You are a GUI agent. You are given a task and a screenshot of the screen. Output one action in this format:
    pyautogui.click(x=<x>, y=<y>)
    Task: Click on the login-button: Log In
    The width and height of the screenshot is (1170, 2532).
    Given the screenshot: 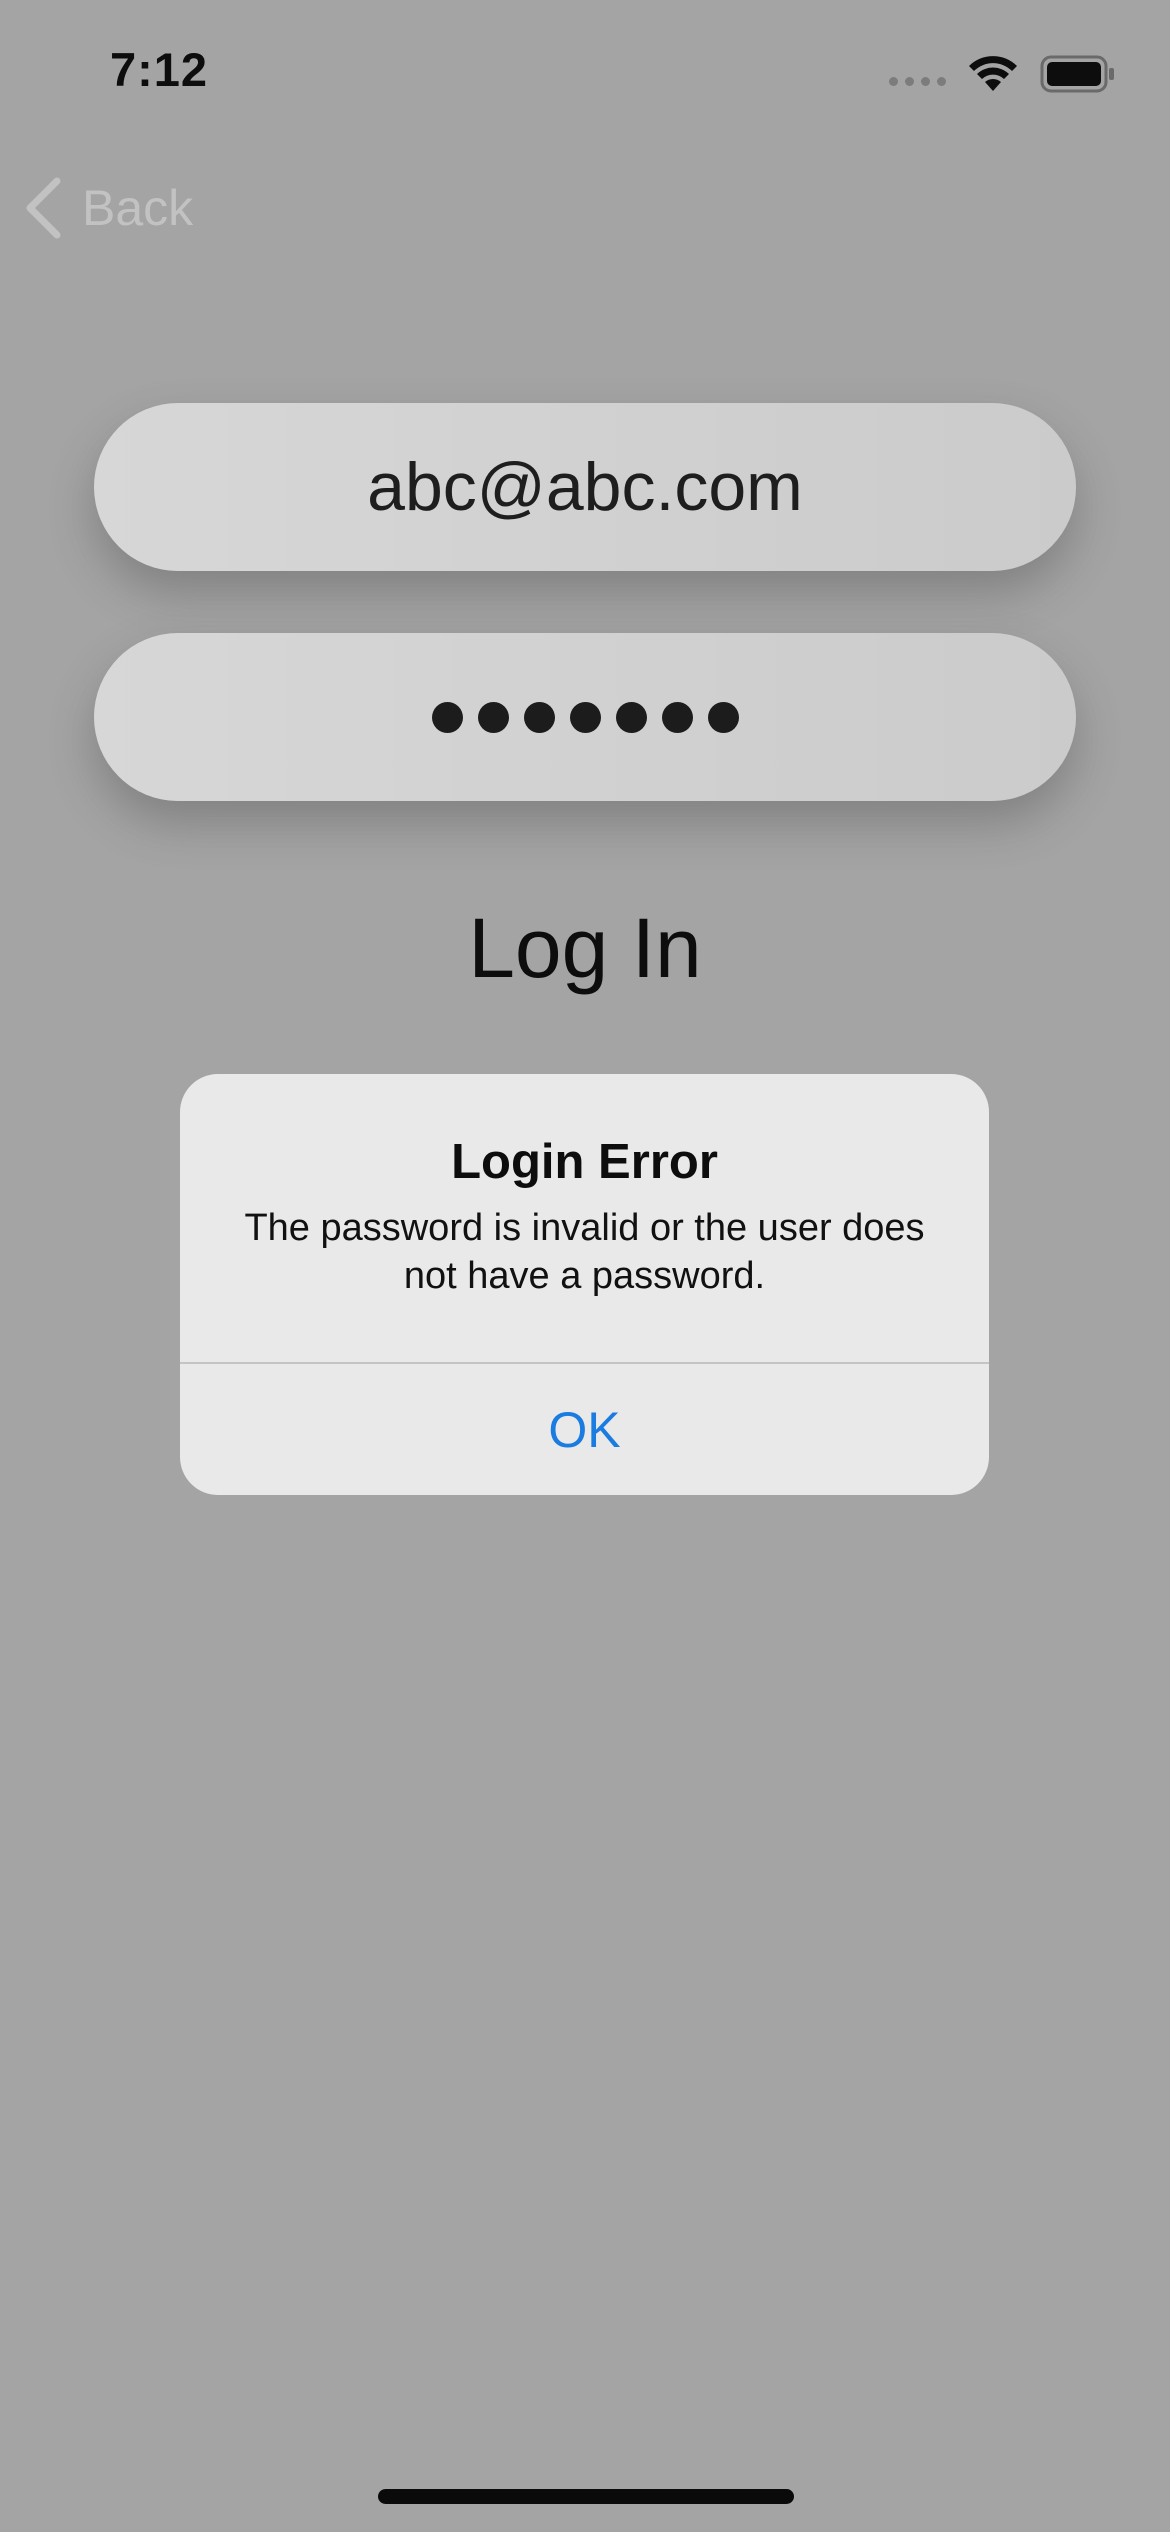 What is the action you would take?
    pyautogui.click(x=585, y=948)
    